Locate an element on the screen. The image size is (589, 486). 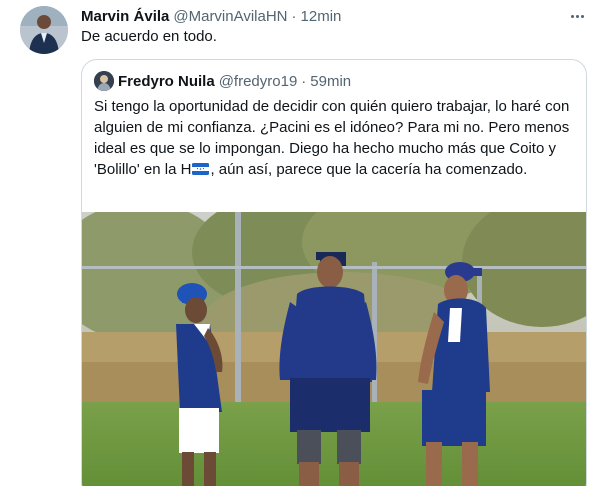
author-avatar is located at coordinates (44, 30).